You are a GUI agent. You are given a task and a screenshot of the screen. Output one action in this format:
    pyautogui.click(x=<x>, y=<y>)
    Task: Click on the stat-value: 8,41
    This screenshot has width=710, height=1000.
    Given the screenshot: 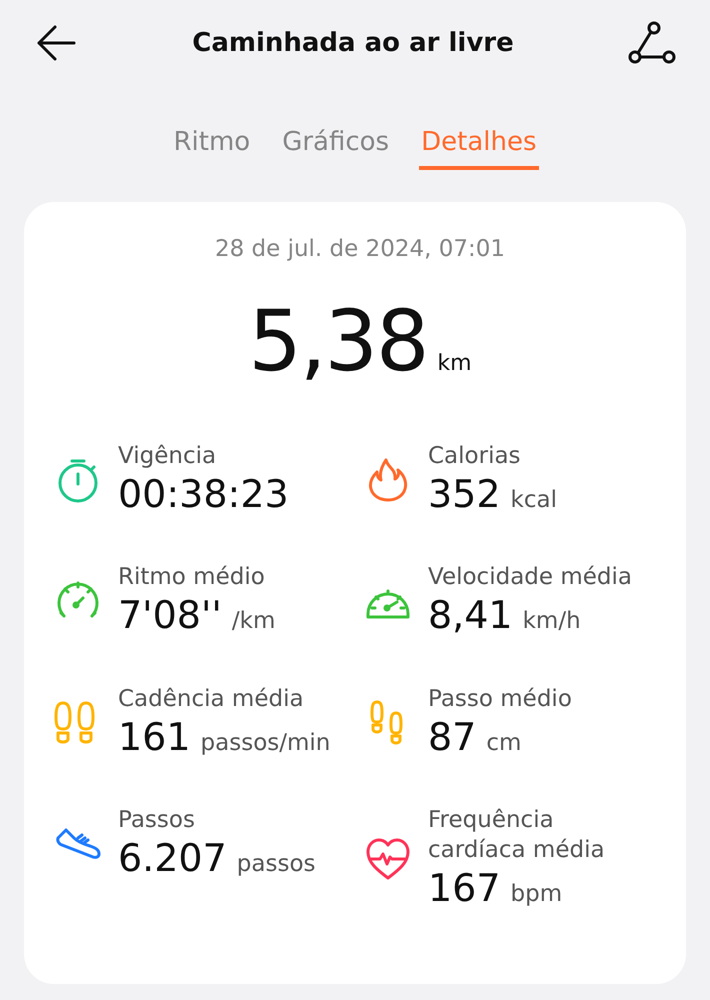 What is the action you would take?
    pyautogui.click(x=470, y=616)
    